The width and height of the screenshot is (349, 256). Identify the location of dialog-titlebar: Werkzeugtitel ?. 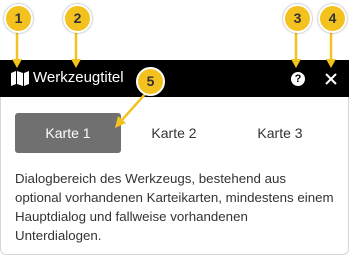
(174, 78).